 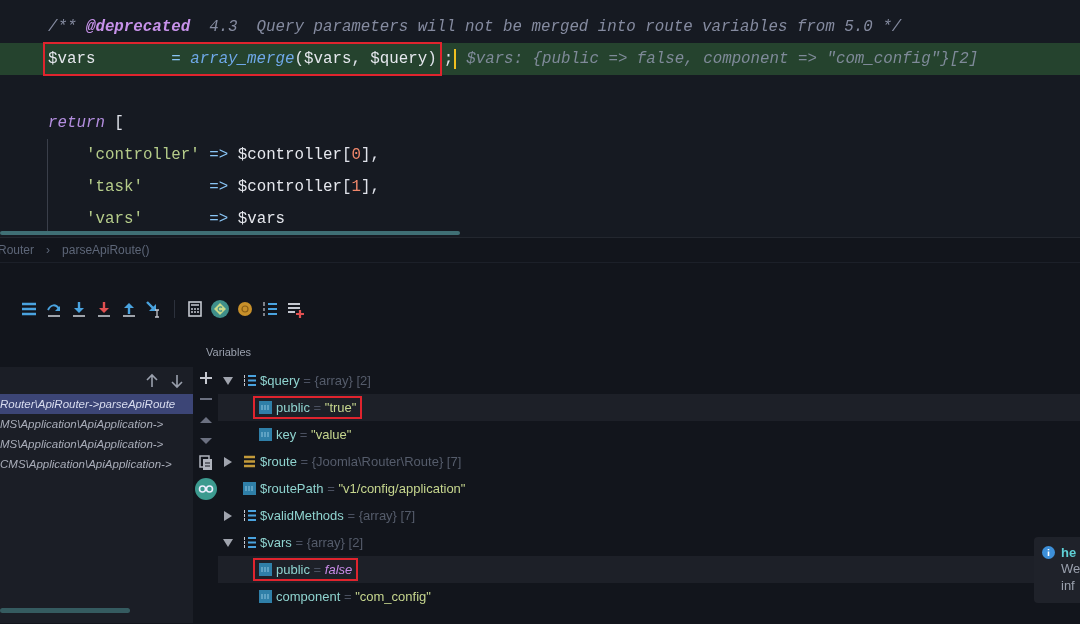 I want to click on copy-icon, so click(x=205, y=463).